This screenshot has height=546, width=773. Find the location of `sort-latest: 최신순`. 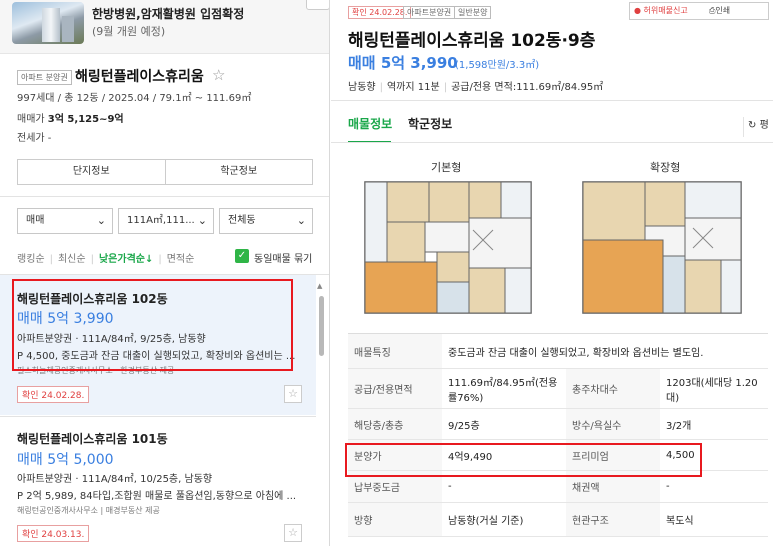

sort-latest: 최신순 is located at coordinates (72, 259).